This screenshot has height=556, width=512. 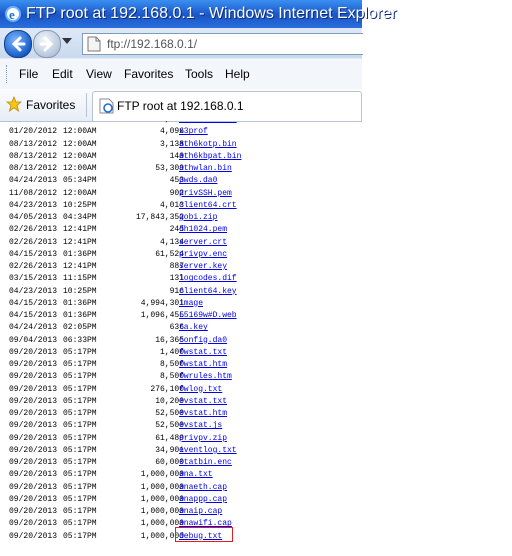 What do you see at coordinates (203, 439) in the screenshot?
I see `file-link: privpv.zip` at bounding box center [203, 439].